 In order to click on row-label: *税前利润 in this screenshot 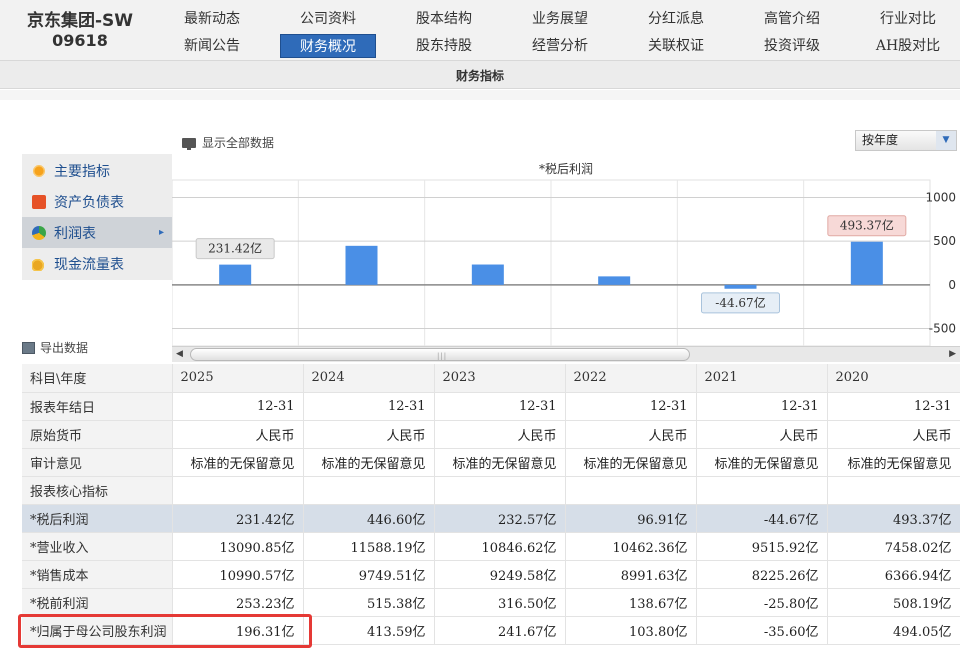, I will do `click(97, 602)`.